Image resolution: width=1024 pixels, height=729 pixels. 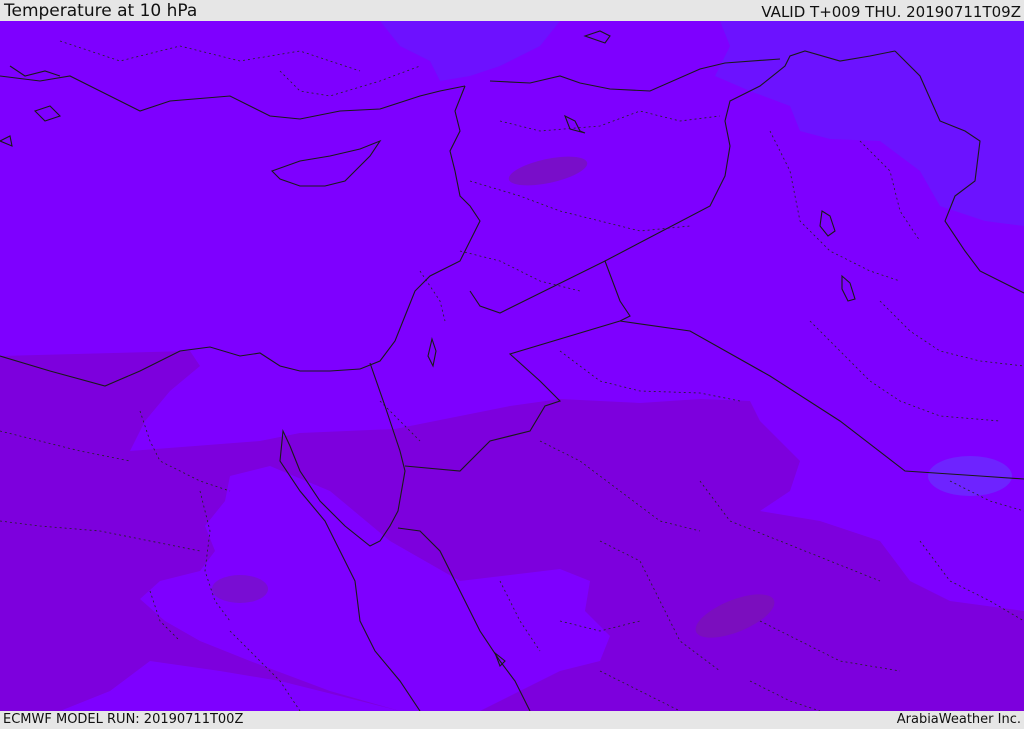 I want to click on model-run: ECMWF MODEL RUN: 20190711T00Z, so click(x=123, y=719).